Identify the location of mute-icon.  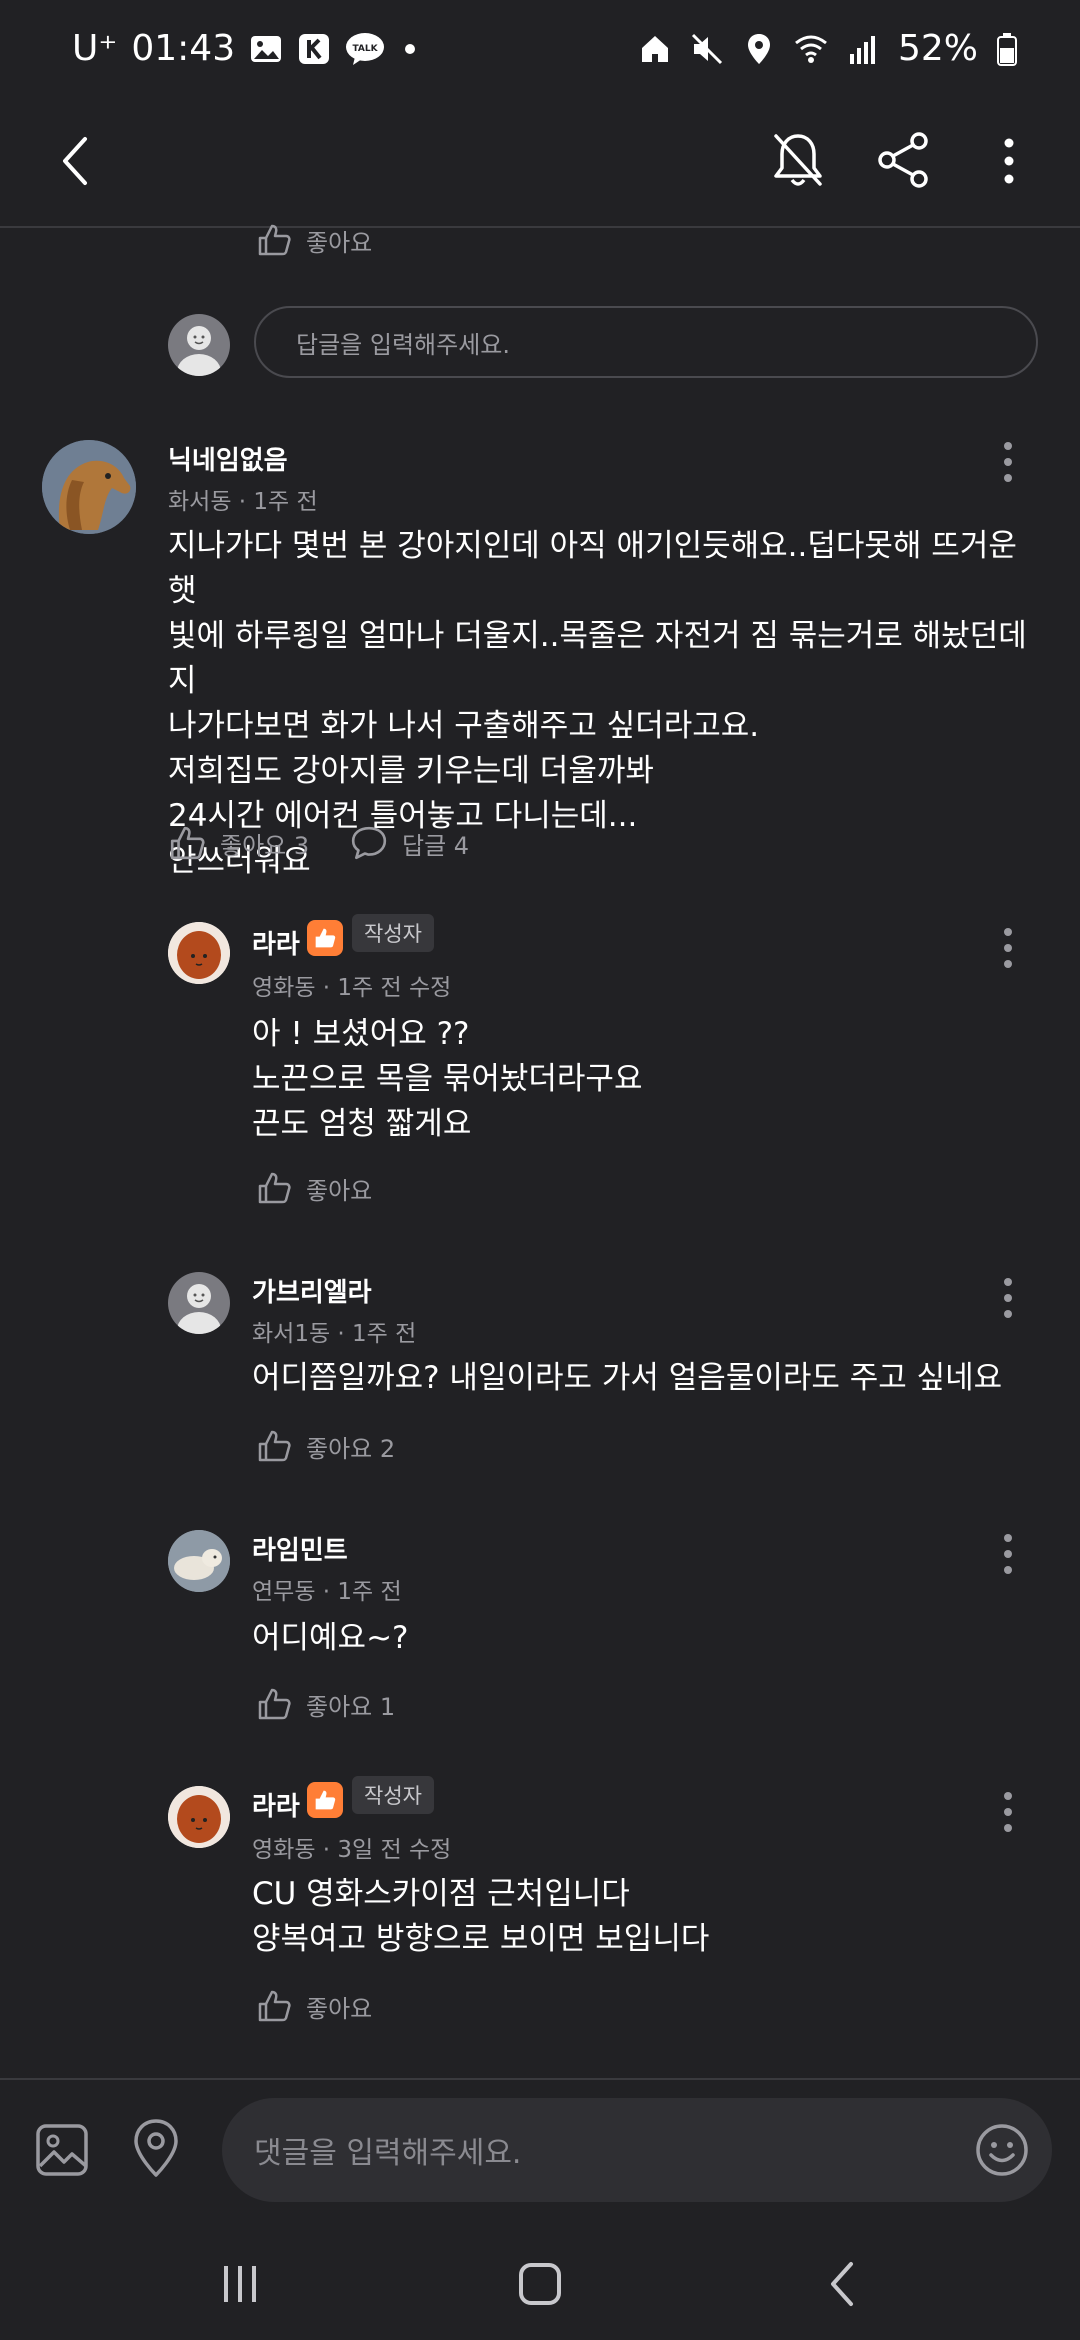
(707, 48).